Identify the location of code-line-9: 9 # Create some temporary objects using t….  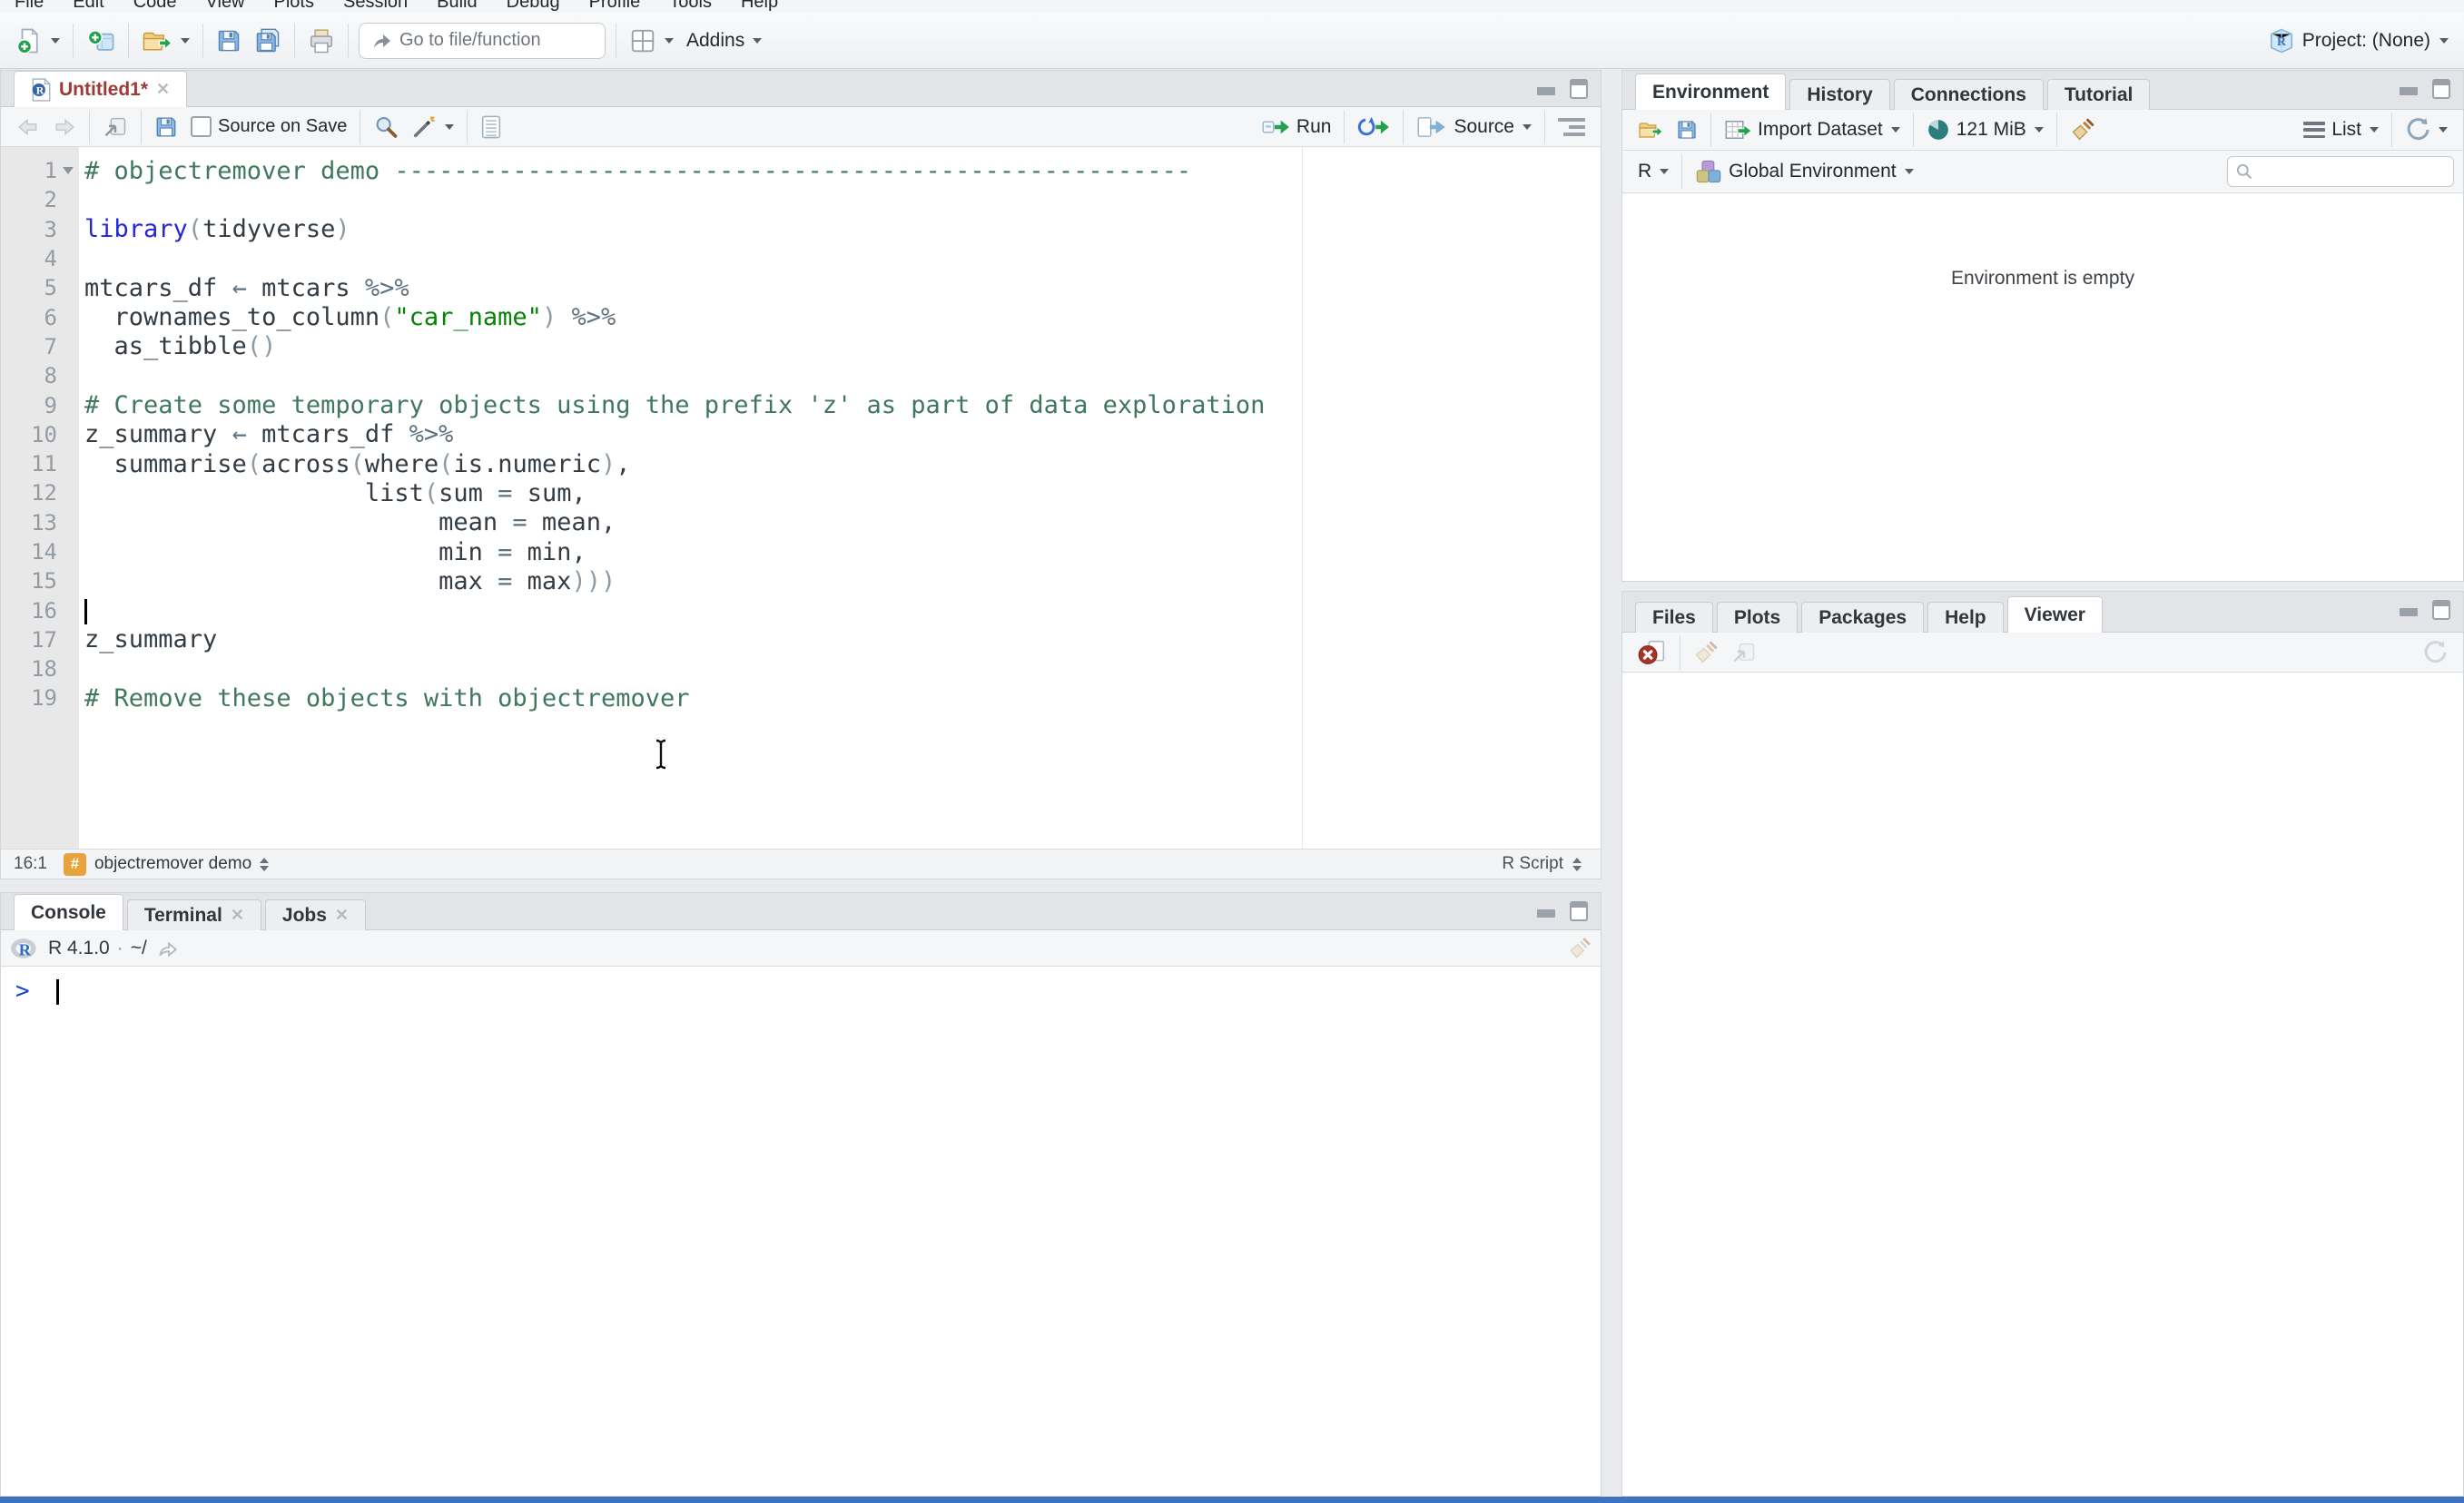
(801, 404).